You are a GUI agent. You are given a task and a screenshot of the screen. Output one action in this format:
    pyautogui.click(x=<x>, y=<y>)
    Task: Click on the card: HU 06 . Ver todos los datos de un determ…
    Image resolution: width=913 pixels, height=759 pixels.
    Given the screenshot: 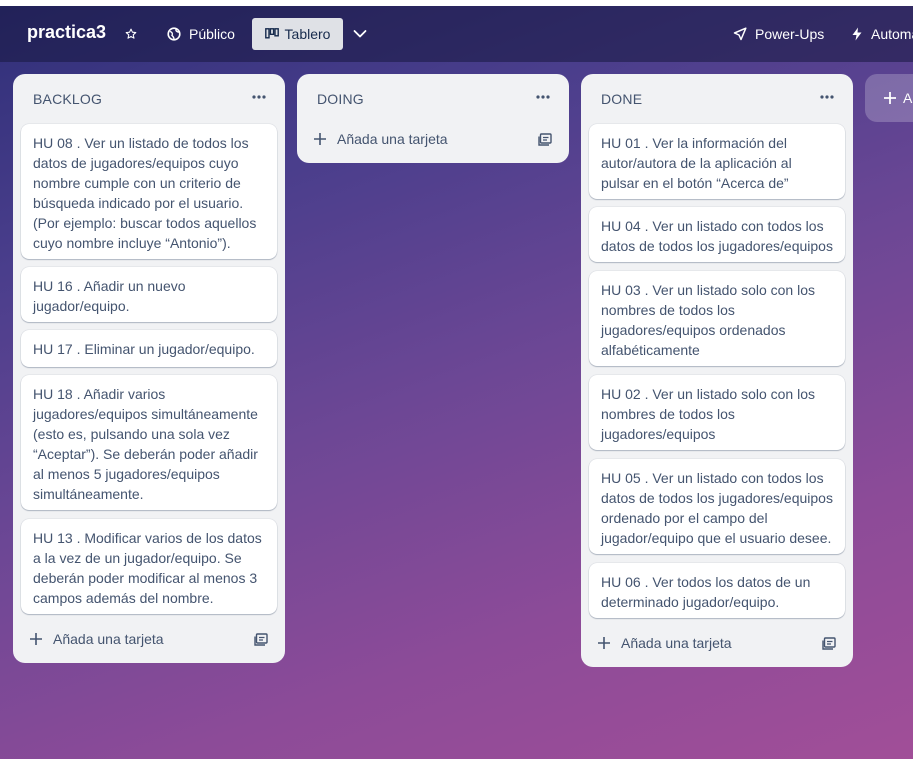 What is the action you would take?
    pyautogui.click(x=717, y=590)
    